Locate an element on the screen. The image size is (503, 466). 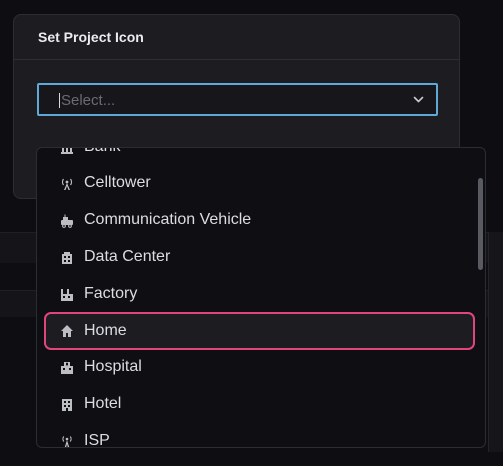
background-side-panel is located at coordinates (495, 342).